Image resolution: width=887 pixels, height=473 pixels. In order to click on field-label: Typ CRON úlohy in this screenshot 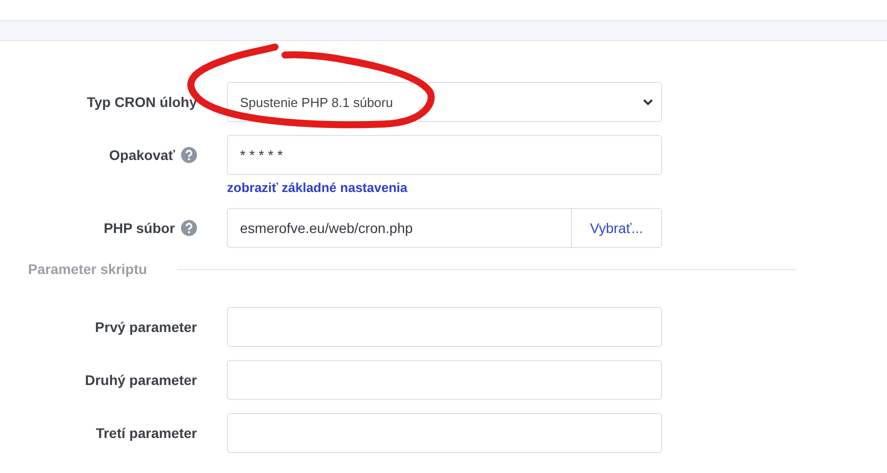, I will do `click(141, 102)`.